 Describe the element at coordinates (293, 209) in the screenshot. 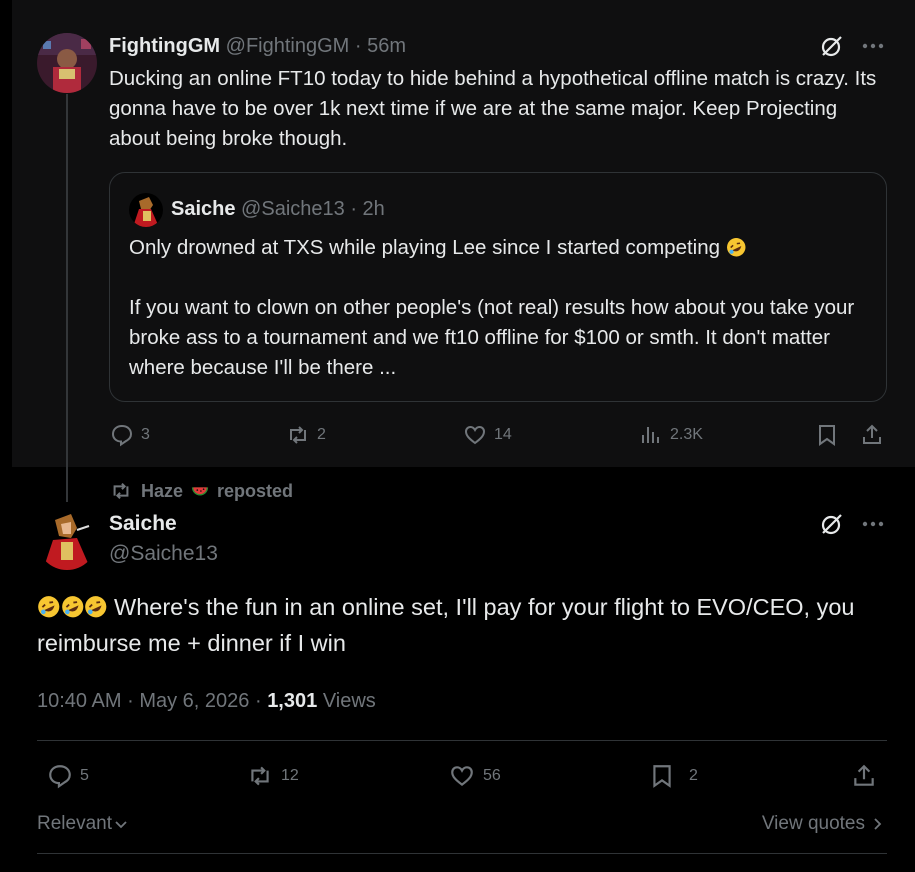

I see `quote-handle: @Saiche13` at that location.